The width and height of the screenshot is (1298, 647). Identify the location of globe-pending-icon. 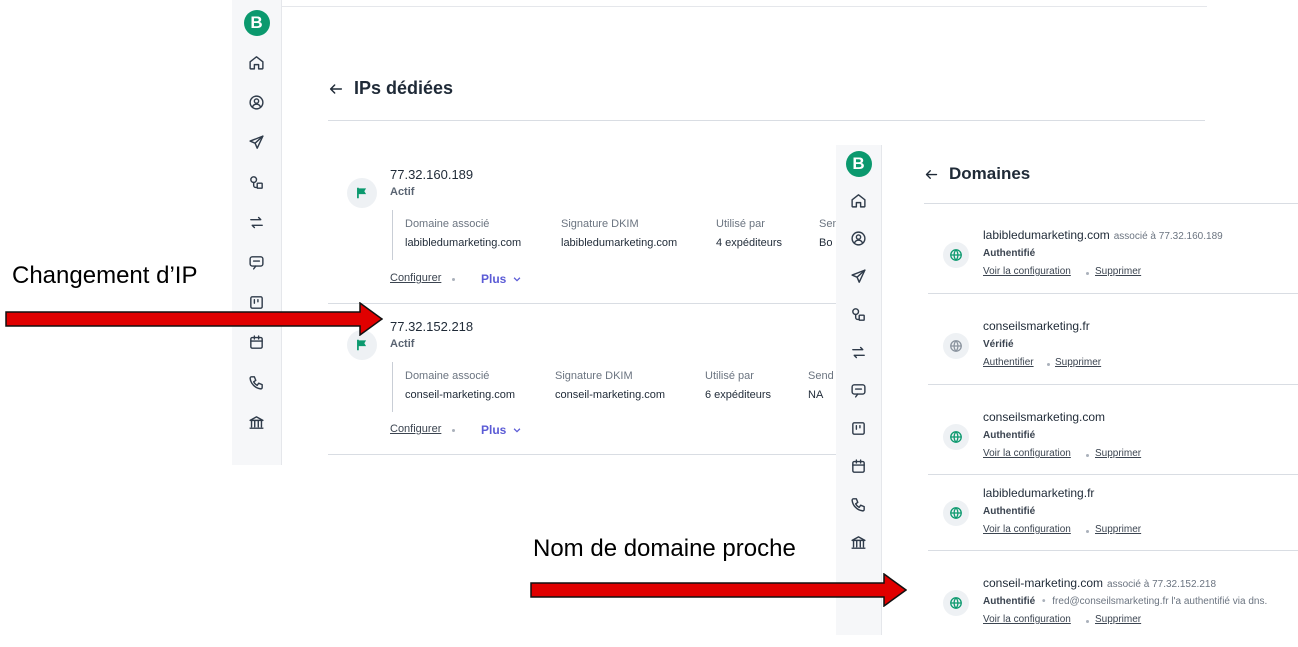
(956, 346).